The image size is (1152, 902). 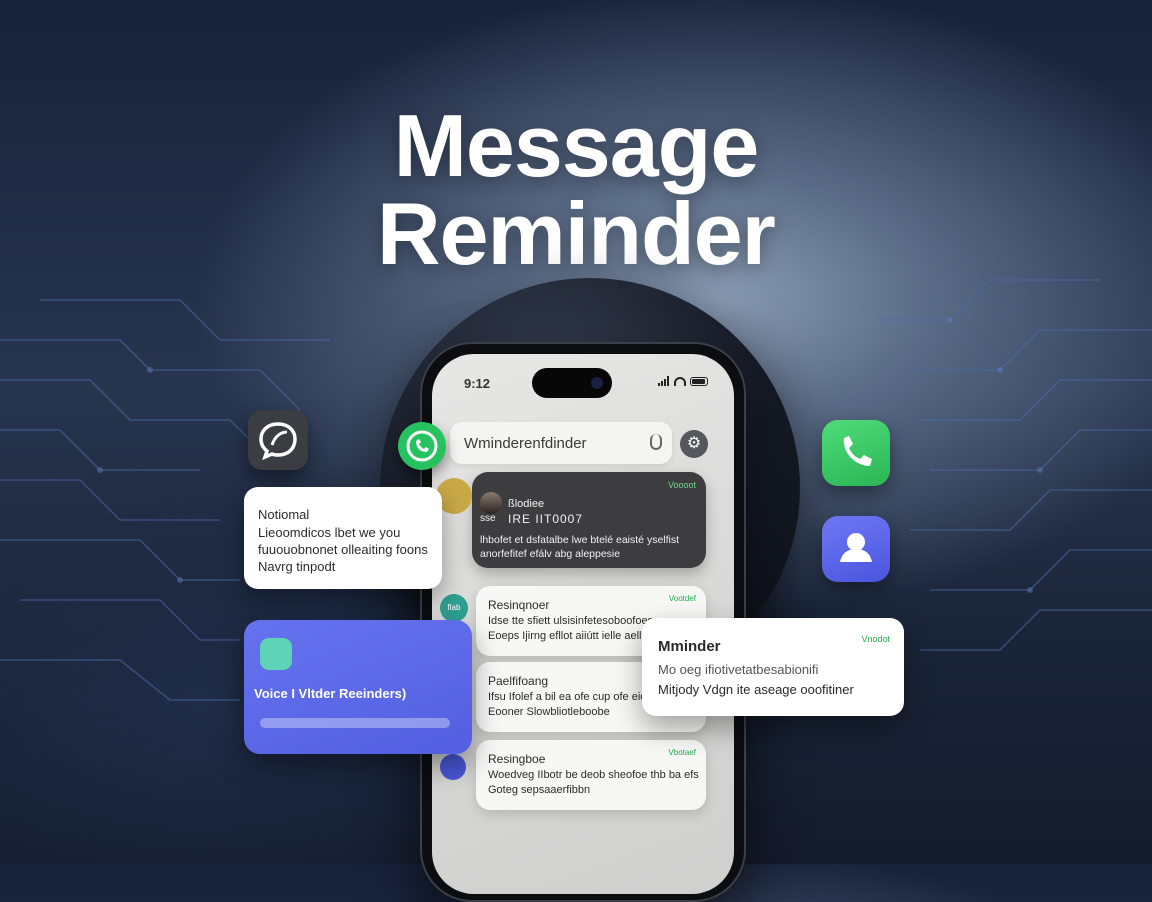 What do you see at coordinates (518, 681) in the screenshot?
I see `card-title: Paelfifoang` at bounding box center [518, 681].